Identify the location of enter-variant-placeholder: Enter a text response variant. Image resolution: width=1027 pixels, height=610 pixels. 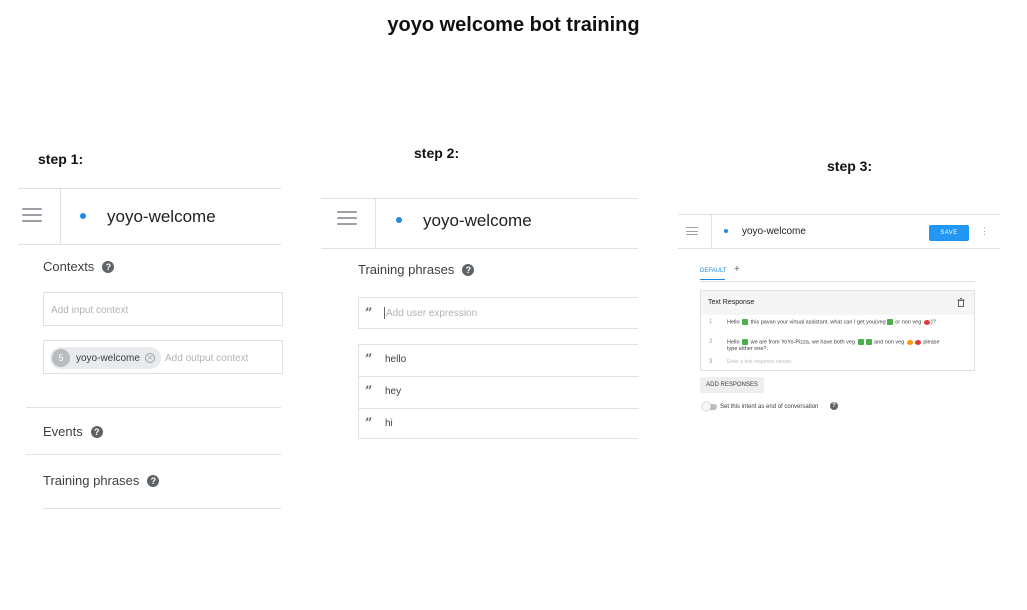
(759, 362).